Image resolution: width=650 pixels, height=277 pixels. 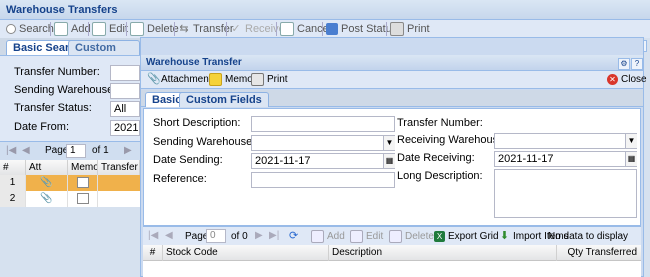 I want to click on edit-item-button: Edit, so click(x=366, y=236).